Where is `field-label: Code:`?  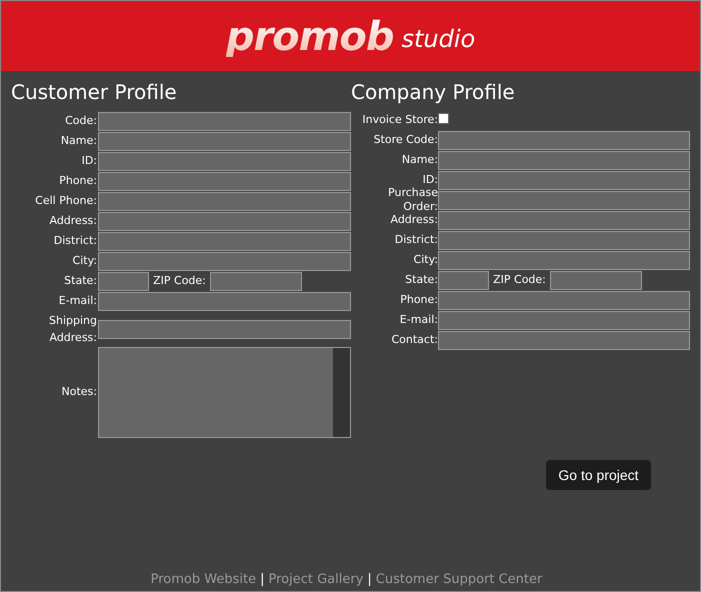 field-label: Code: is located at coordinates (81, 121).